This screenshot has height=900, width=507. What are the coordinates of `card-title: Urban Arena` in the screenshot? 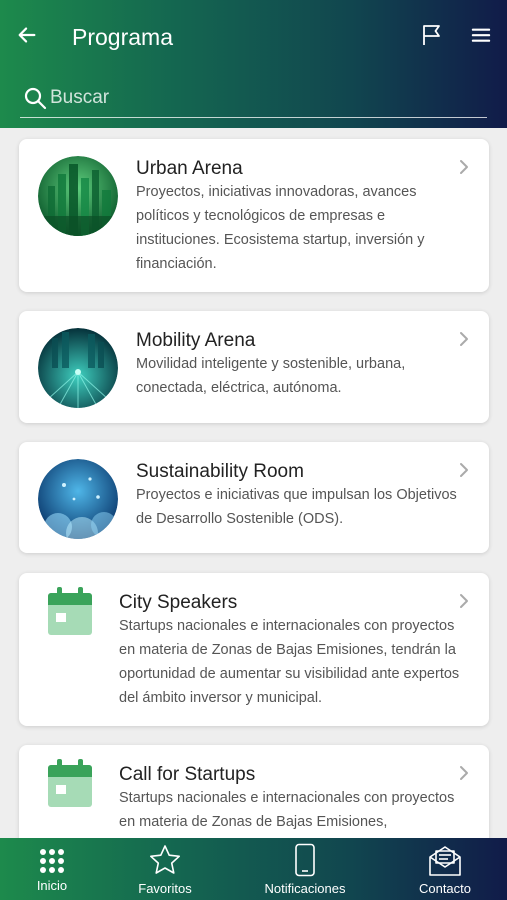 It's located at (189, 168).